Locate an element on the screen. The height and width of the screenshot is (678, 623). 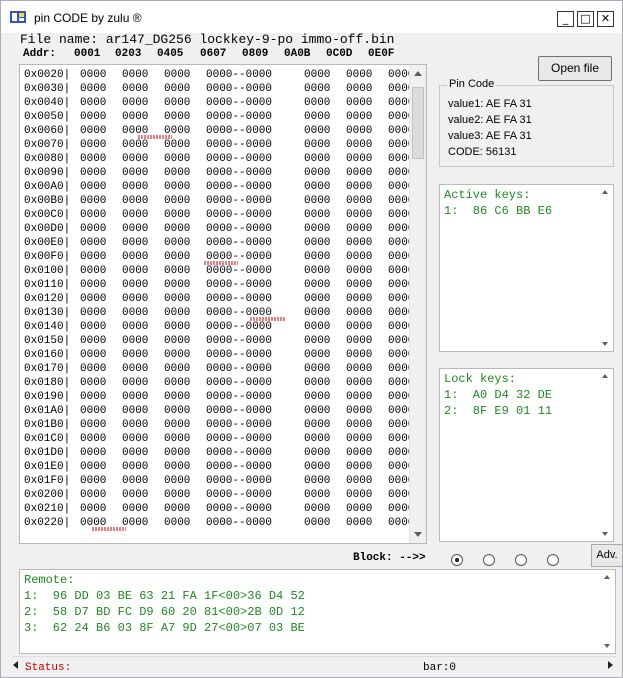
hex-row-address: 0x0140| is located at coordinates (47, 327).